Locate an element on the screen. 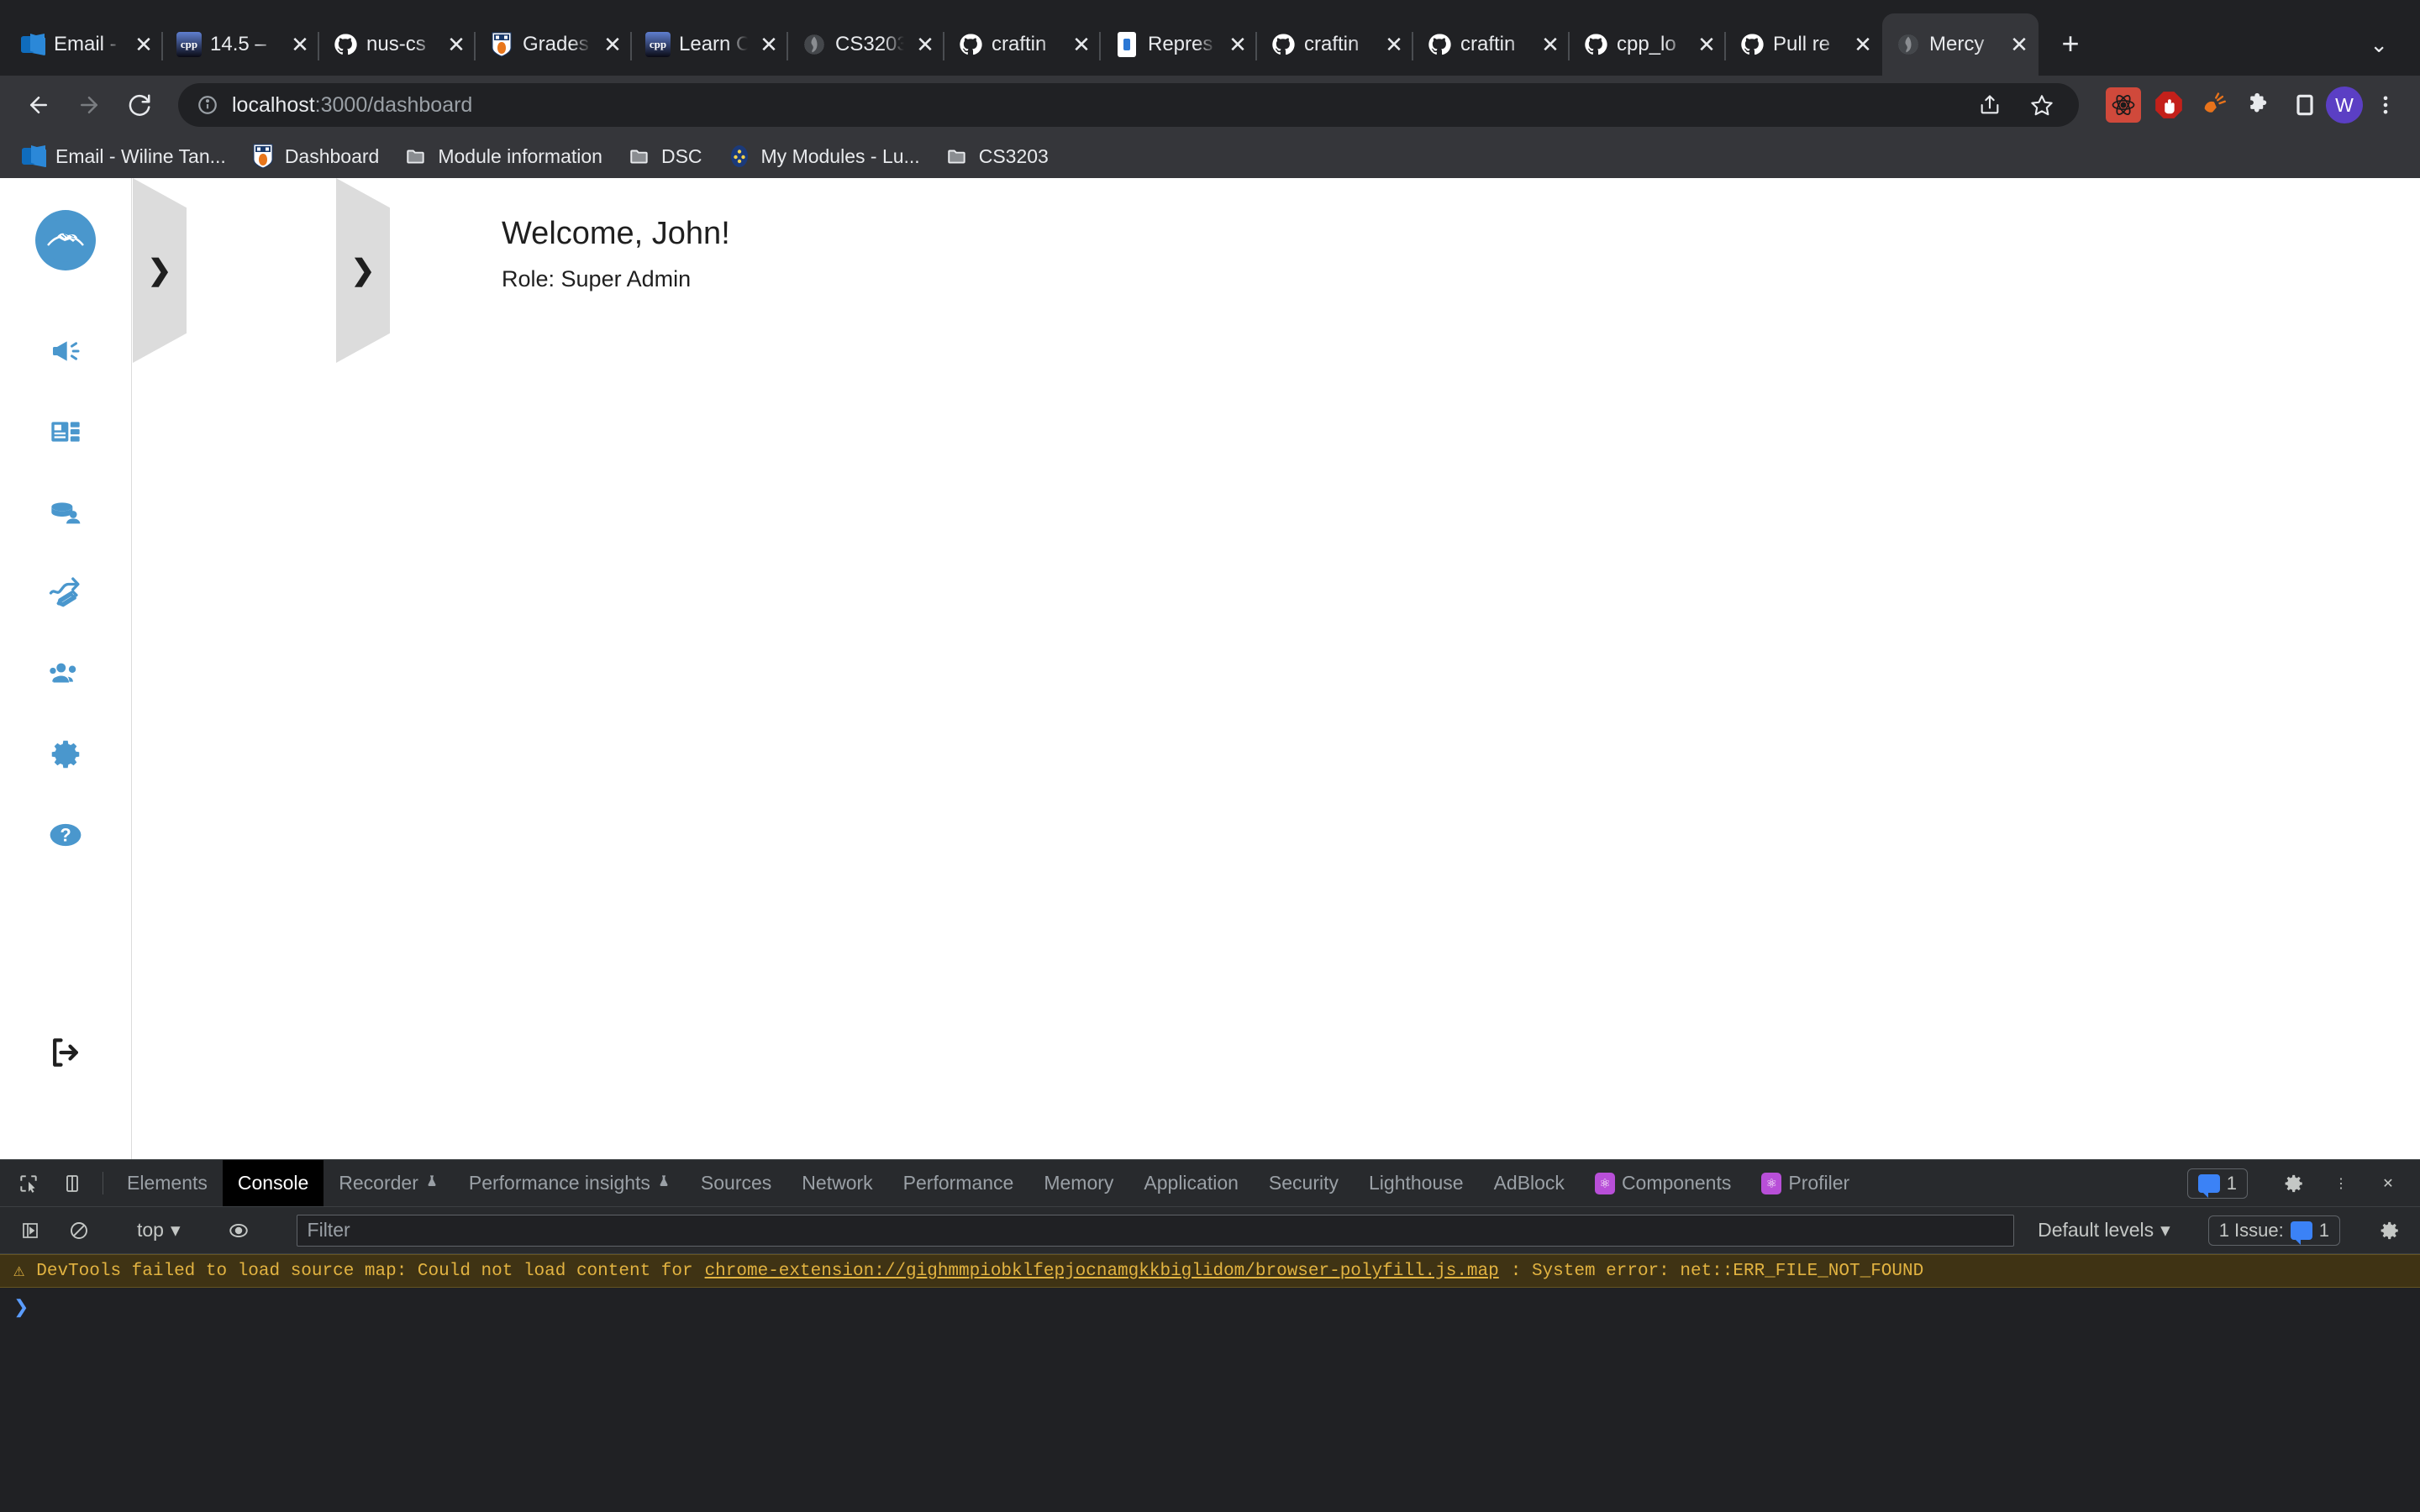  console-prompt-row: ❯ is located at coordinates (1210, 1307).